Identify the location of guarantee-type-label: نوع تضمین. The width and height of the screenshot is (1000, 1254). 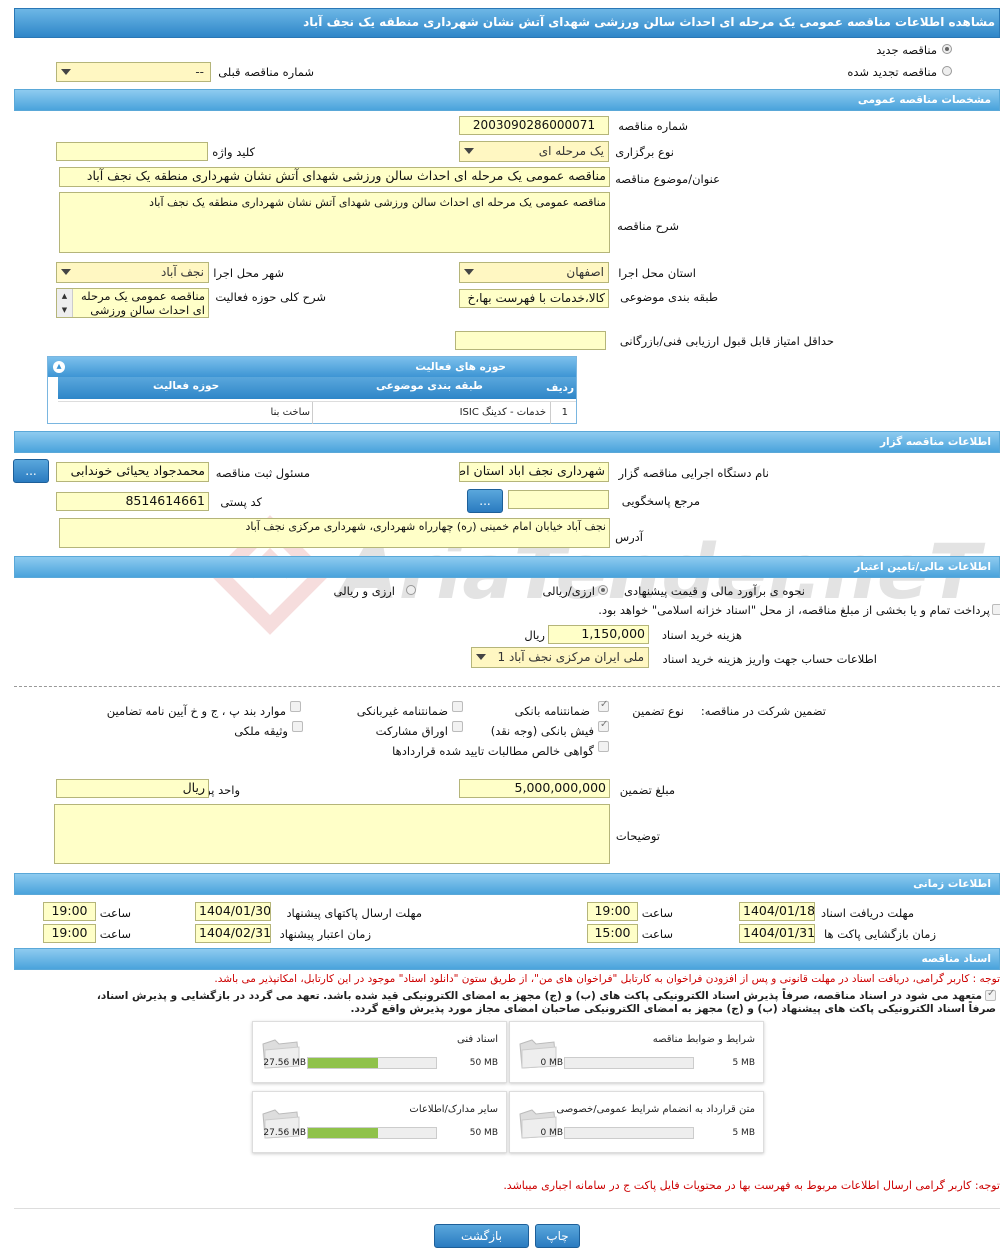
(658, 711).